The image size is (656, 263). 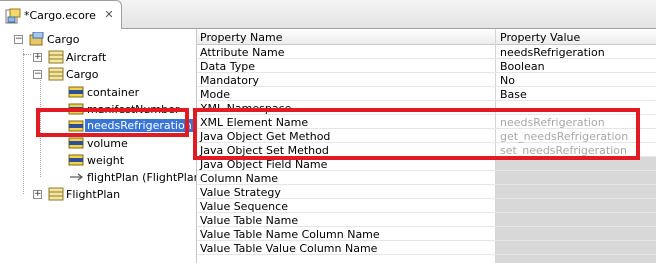 I want to click on tree-item-flightplan-reference: flightPlan (FlightPlan), so click(x=136, y=178).